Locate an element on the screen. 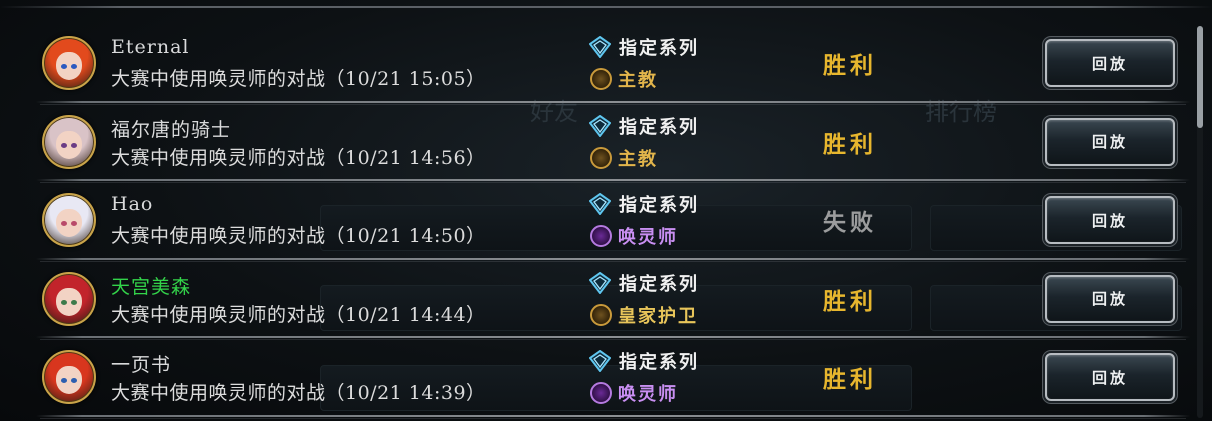 The width and height of the screenshot is (1212, 421). player-name: Eternal is located at coordinates (150, 47).